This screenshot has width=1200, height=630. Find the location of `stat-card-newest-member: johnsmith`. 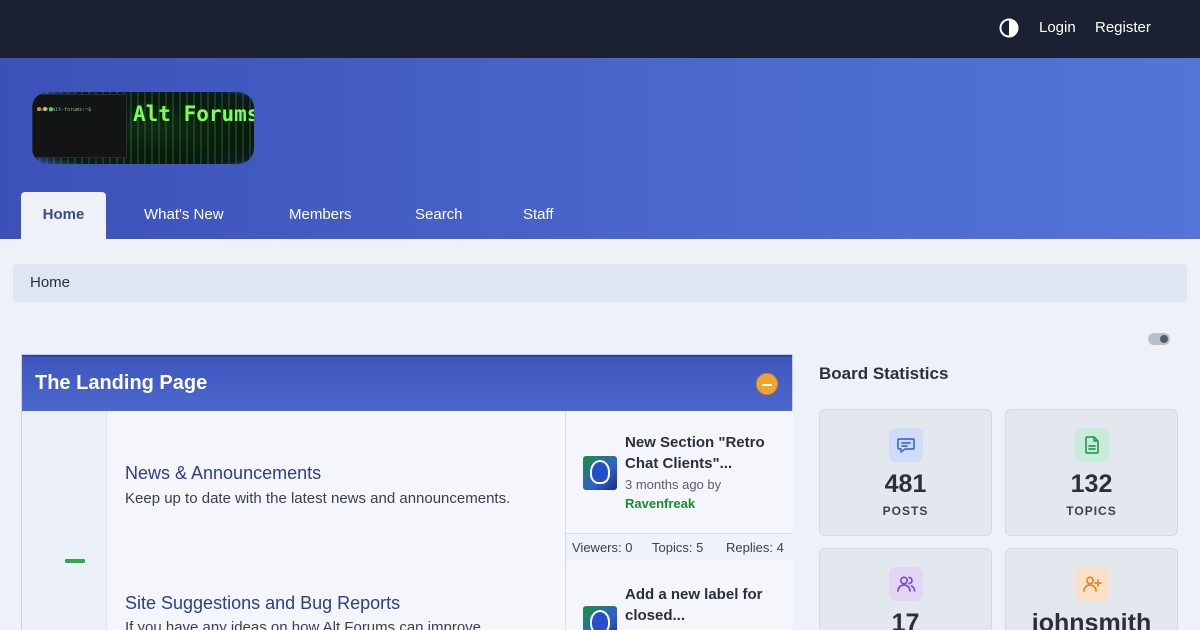

stat-card-newest-member: johnsmith is located at coordinates (1091, 589).